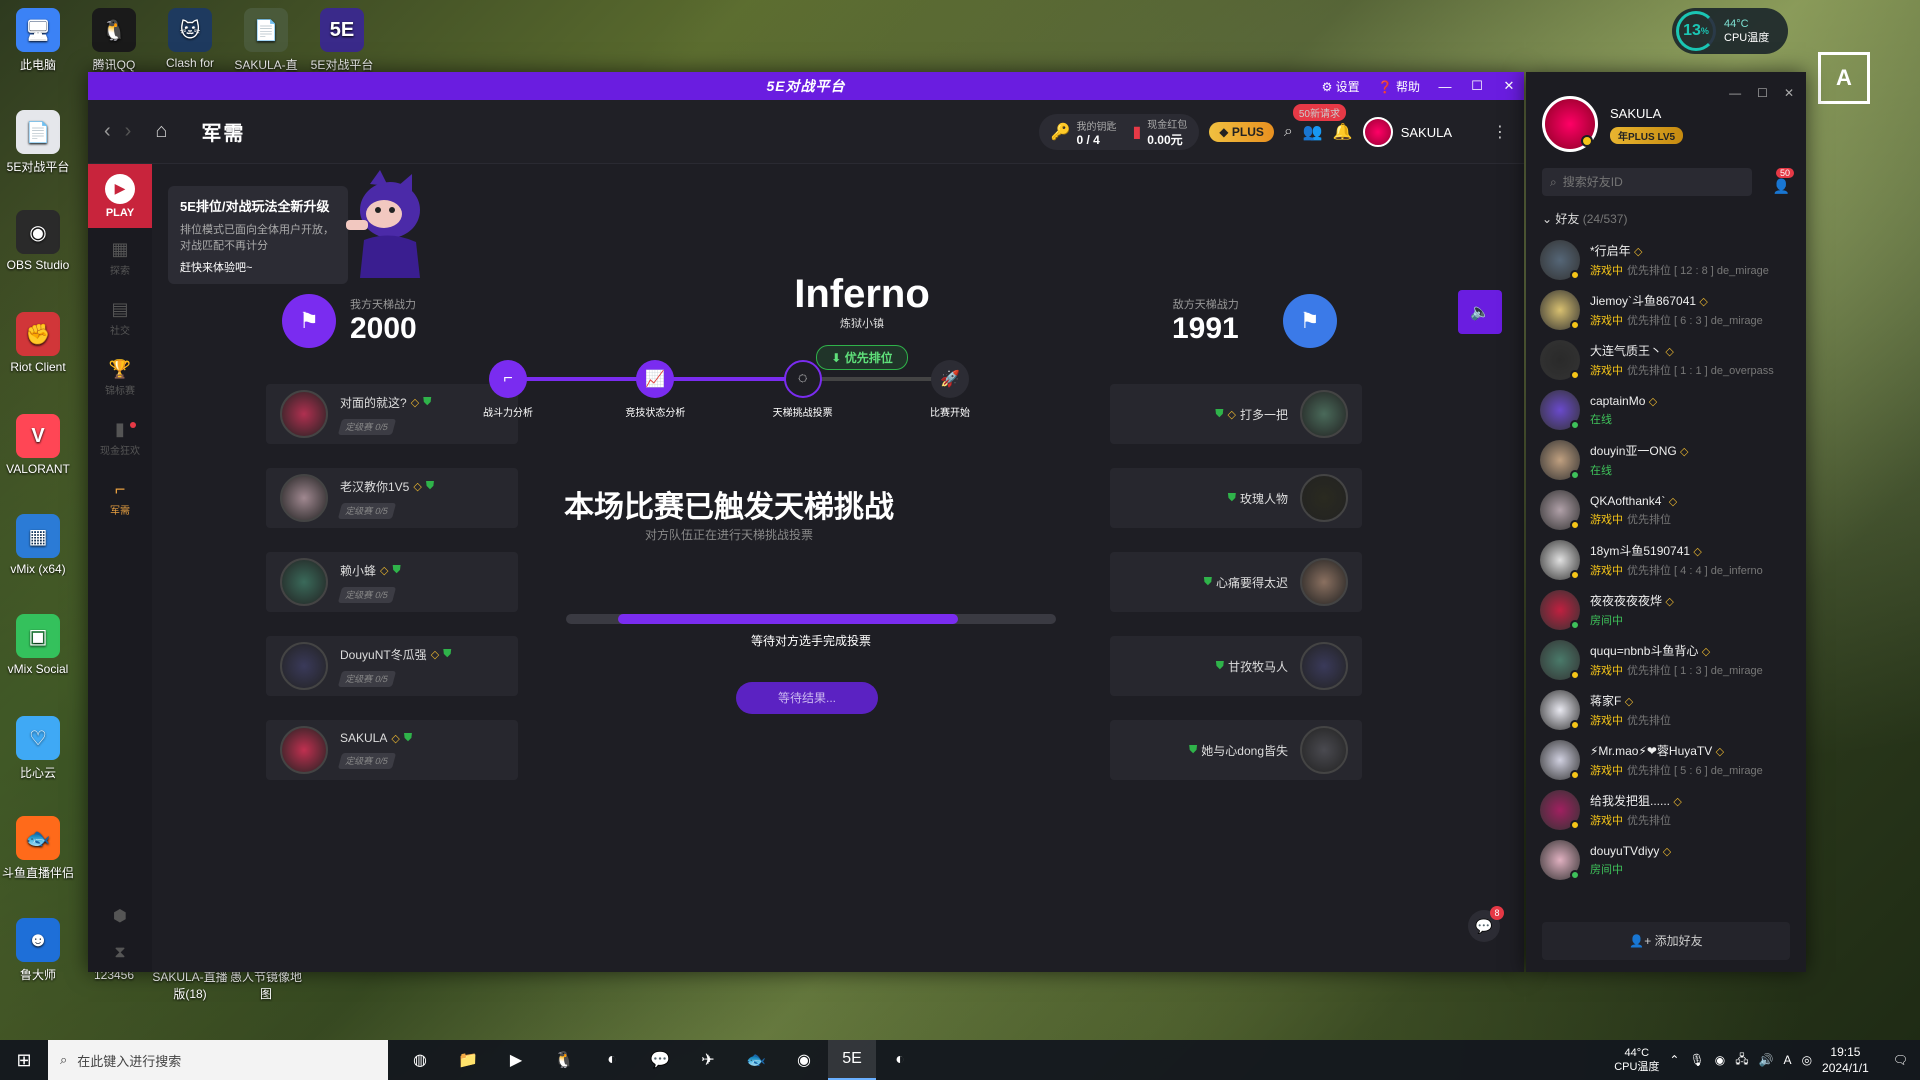 The image size is (1920, 1080). Describe the element at coordinates (392, 582) in the screenshot. I see `my-team-player-card: 赖小蜂 ◇ ⛊ 定级赛 0/5` at that location.